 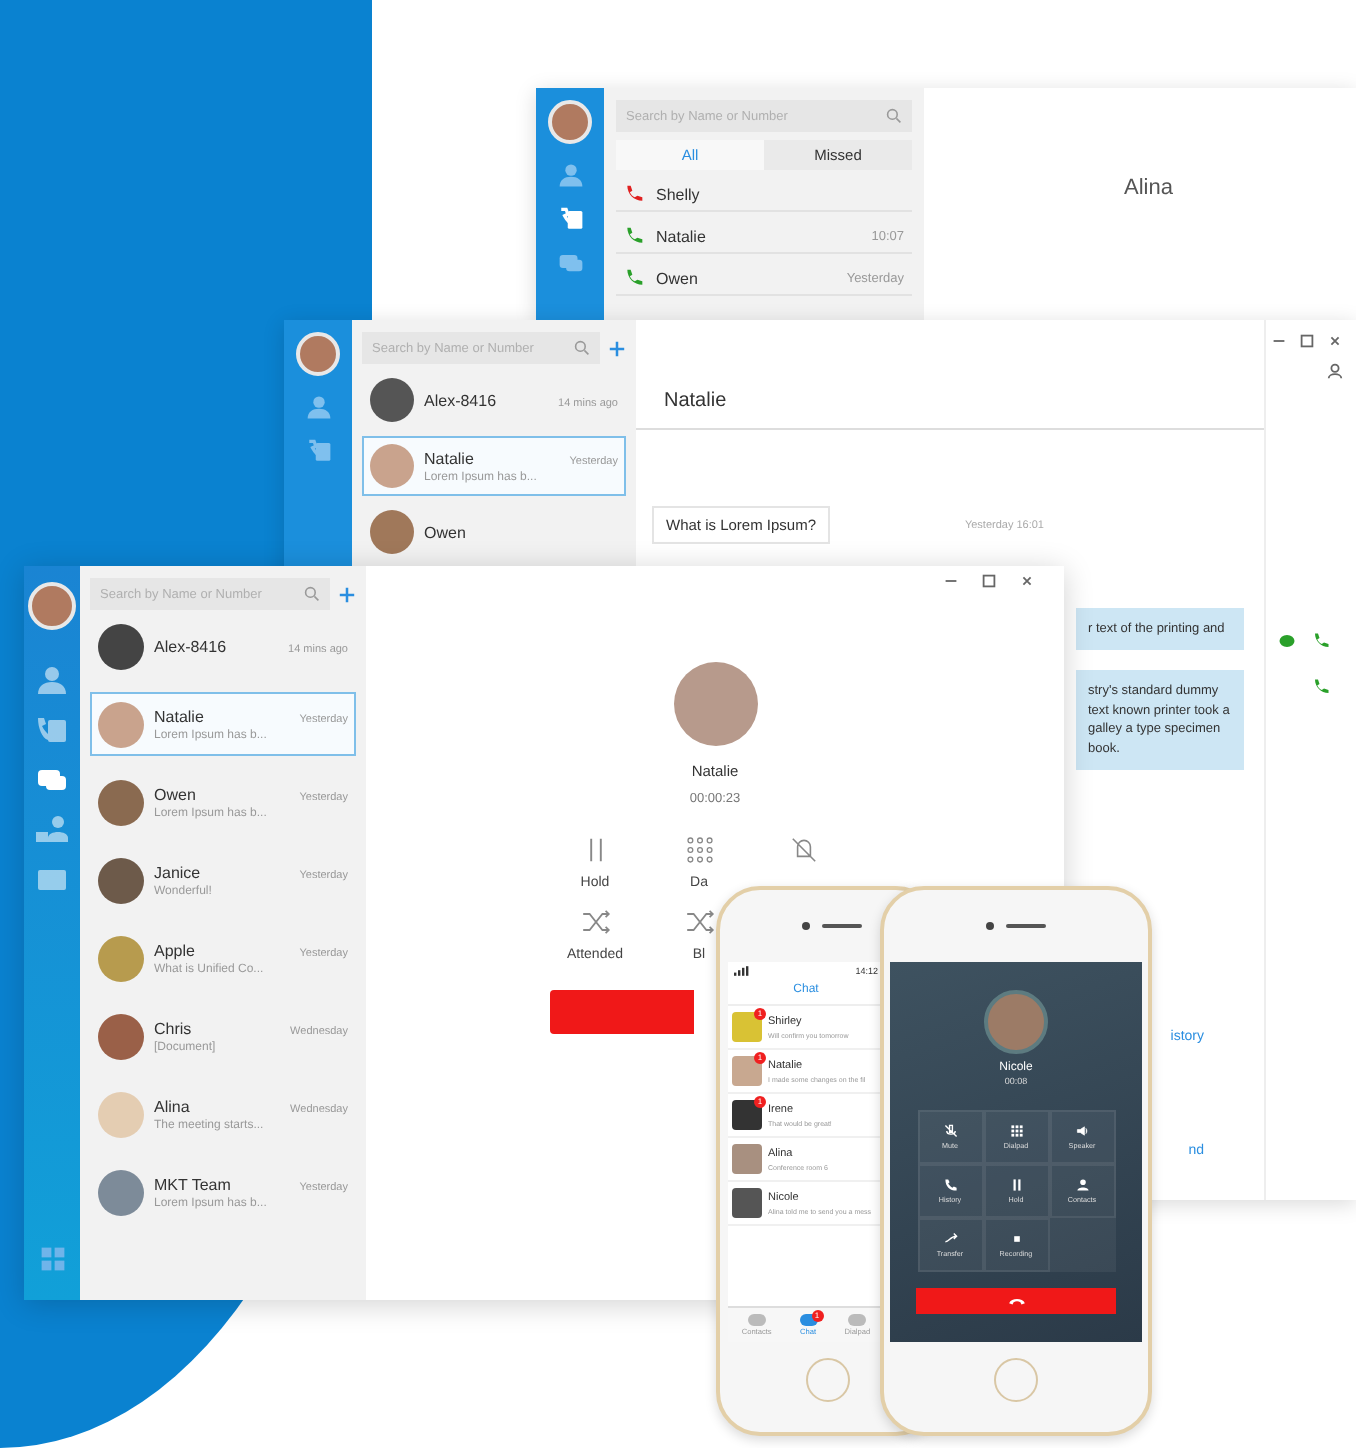 What do you see at coordinates (678, 278) in the screenshot?
I see `caller-name: Owen` at bounding box center [678, 278].